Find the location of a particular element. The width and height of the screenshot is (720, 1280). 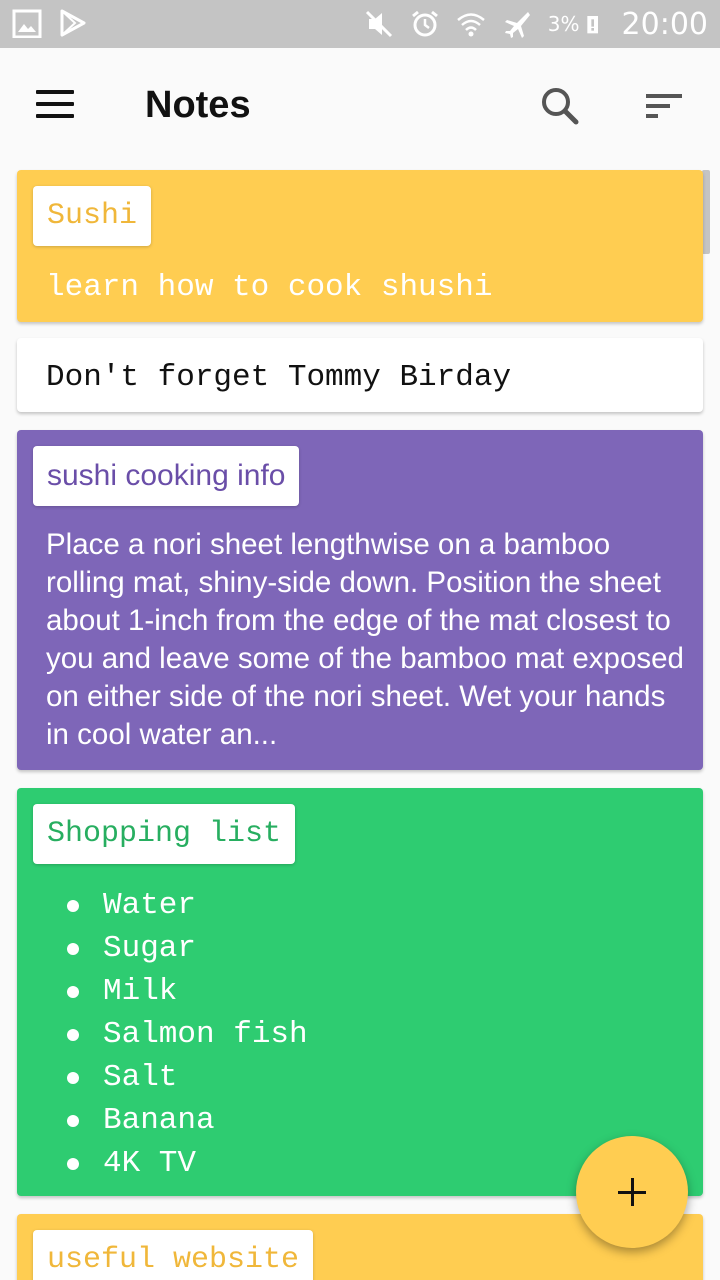

battery-percent: 3% is located at coordinates (563, 24).